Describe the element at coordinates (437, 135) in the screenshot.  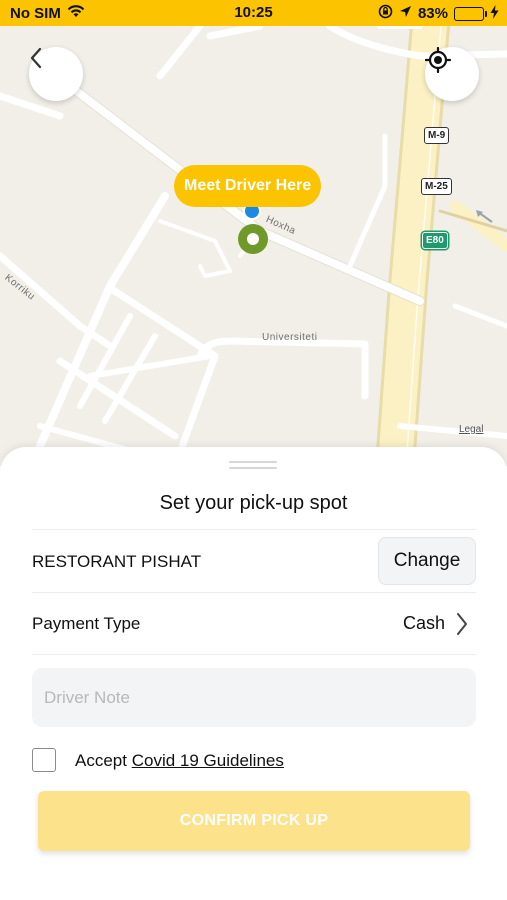
I see `road-shield-m9: M-9` at that location.